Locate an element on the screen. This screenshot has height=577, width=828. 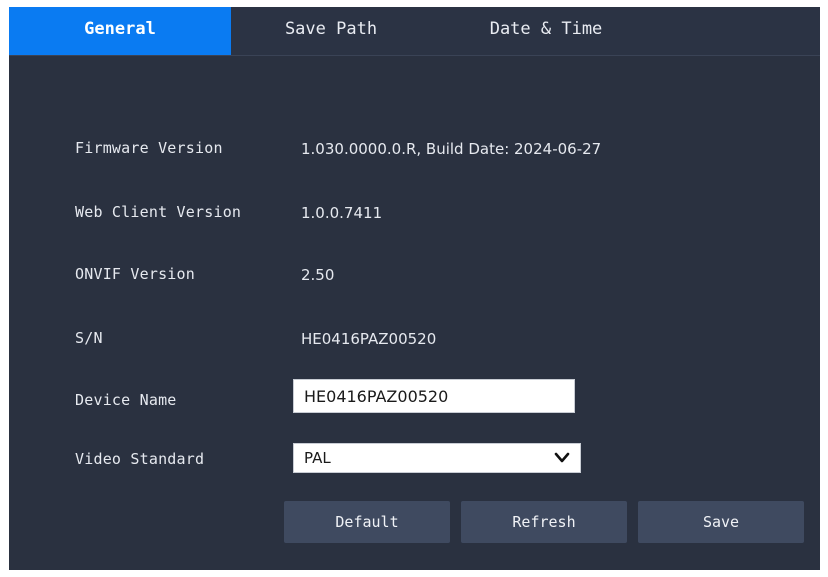
tab-general: General is located at coordinates (120, 31).